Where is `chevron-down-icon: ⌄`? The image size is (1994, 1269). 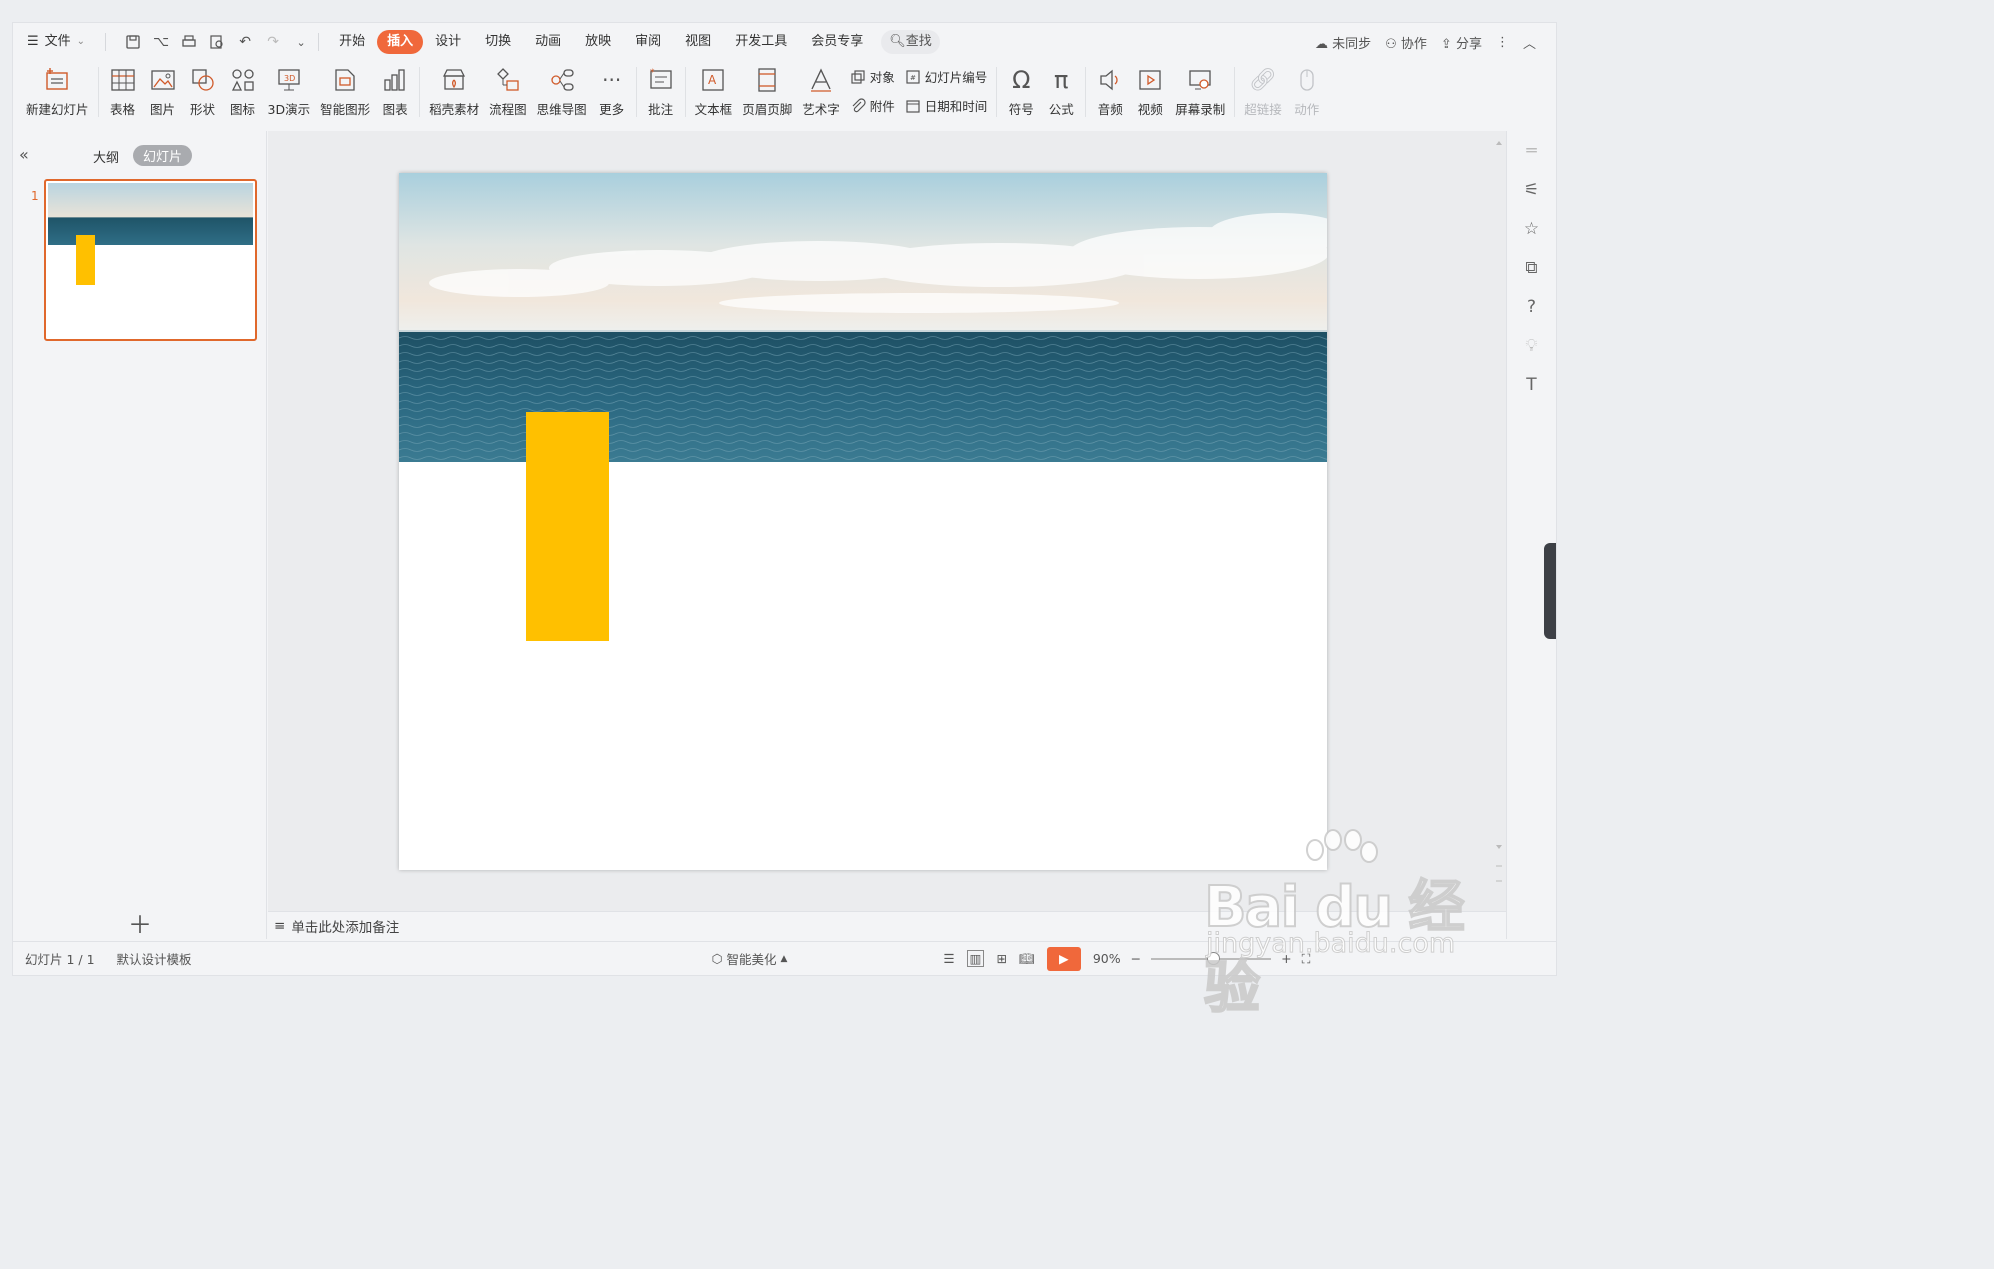
chevron-down-icon: ⌄ is located at coordinates (81, 41).